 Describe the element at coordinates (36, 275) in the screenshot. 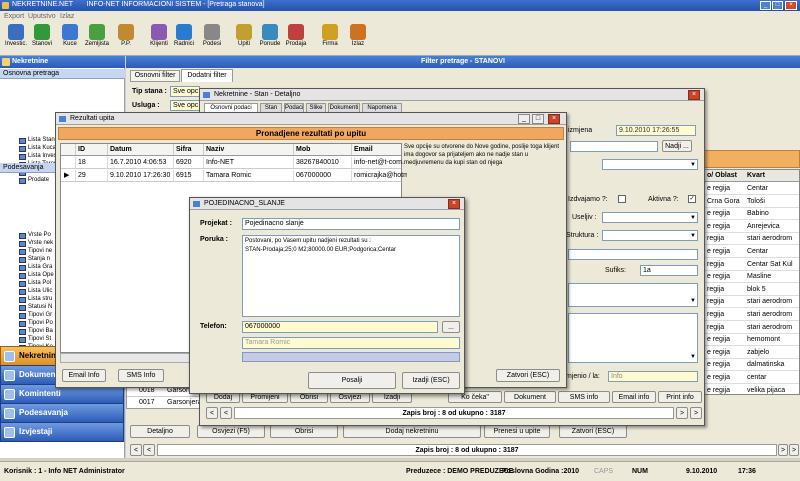

I see `tree-item: Lista Ope` at that location.